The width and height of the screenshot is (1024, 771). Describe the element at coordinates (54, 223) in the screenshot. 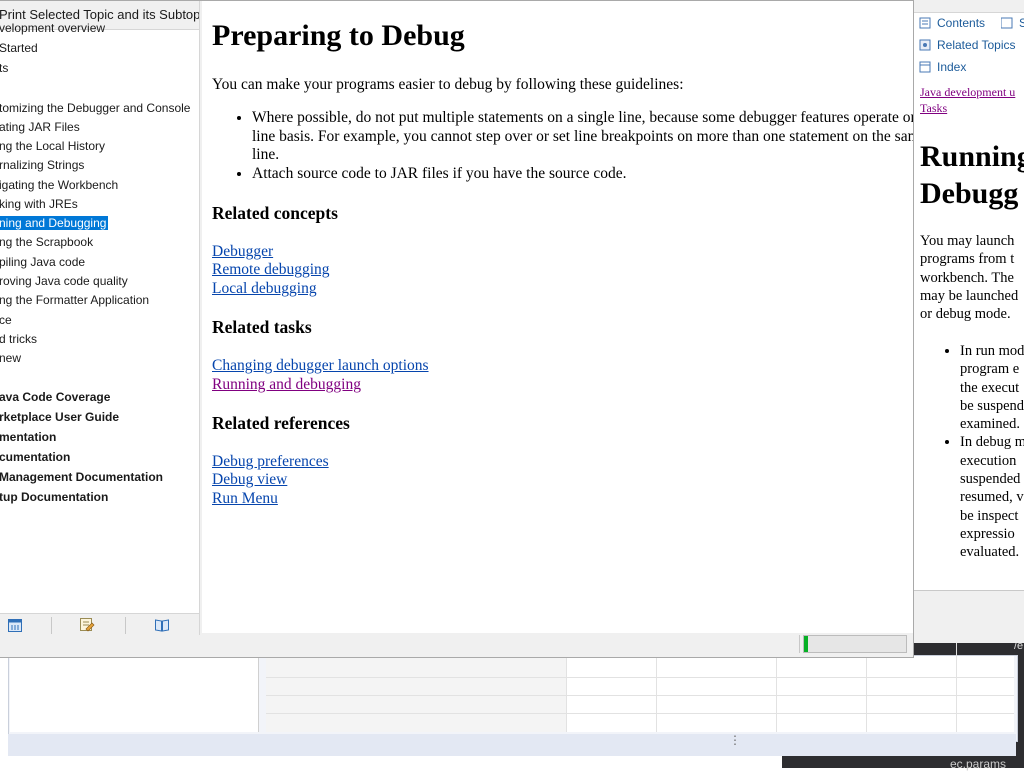

I see `toc-item: ning and Debugging` at that location.